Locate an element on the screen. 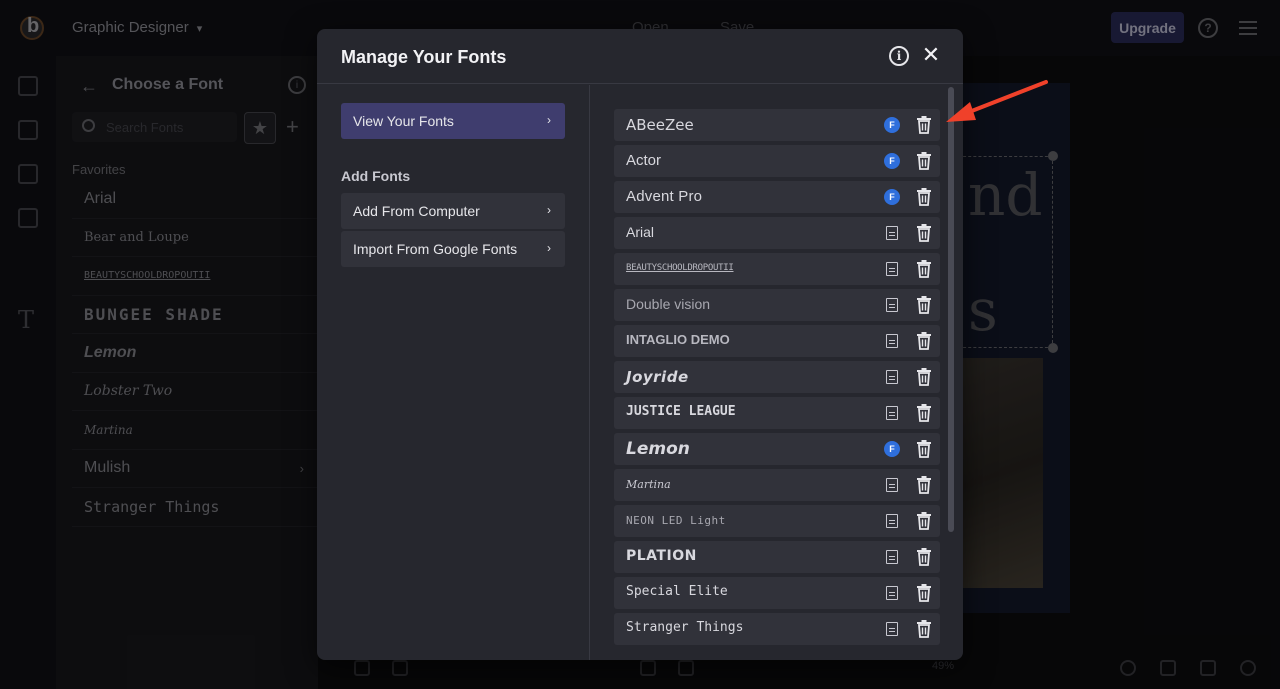  font-row: Advent Pro F is located at coordinates (777, 197).